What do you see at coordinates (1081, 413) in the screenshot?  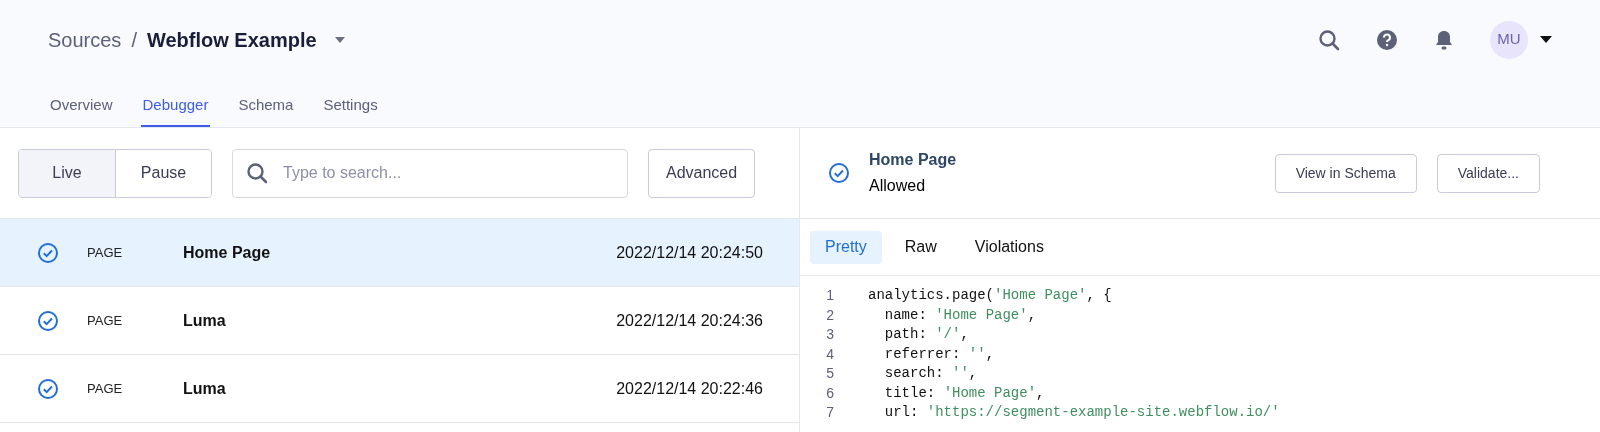 I see `code-line: url: 'https://segment-example-site.webflow.io/'` at bounding box center [1081, 413].